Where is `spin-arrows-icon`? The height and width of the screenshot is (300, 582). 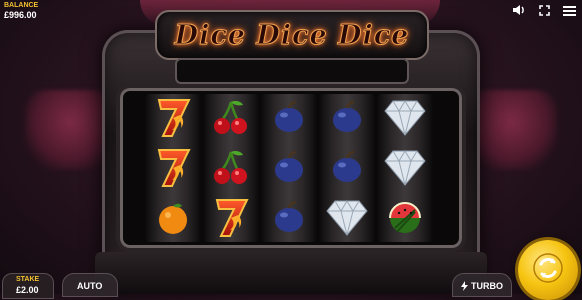 spin-arrows-icon is located at coordinates (548, 270).